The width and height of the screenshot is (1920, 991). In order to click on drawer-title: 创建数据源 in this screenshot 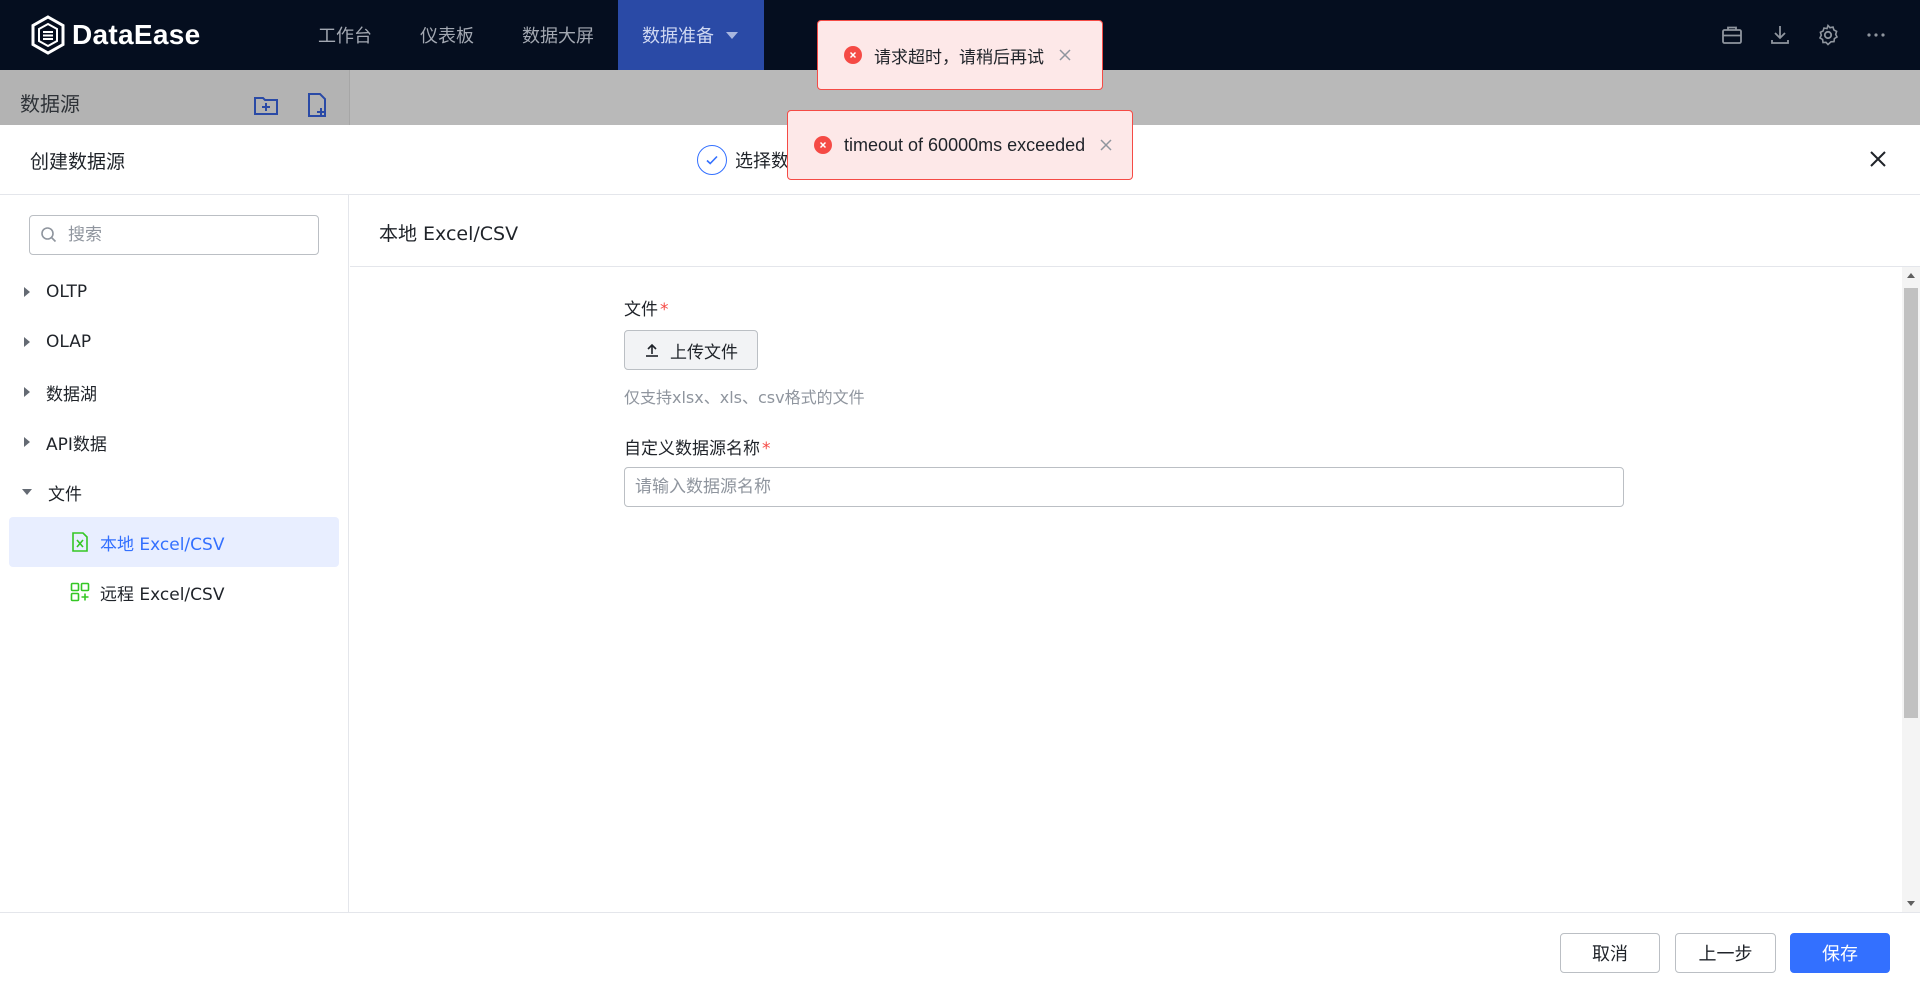, I will do `click(78, 162)`.